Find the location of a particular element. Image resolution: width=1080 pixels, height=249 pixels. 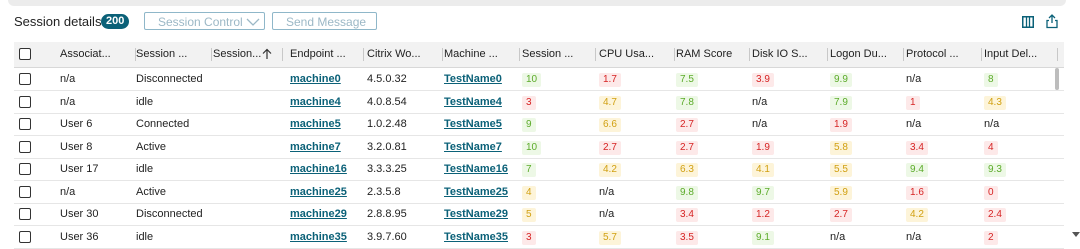

sort-ascending-icon is located at coordinates (267, 54).